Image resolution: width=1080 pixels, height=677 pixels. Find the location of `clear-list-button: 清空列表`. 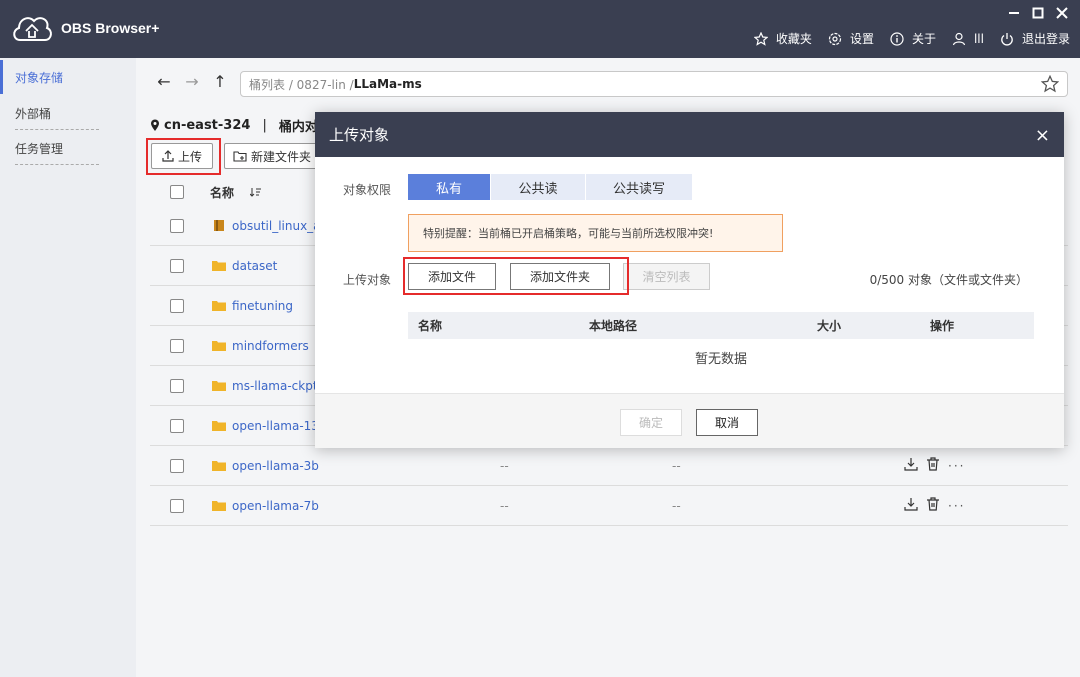

clear-list-button: 清空列表 is located at coordinates (666, 276).